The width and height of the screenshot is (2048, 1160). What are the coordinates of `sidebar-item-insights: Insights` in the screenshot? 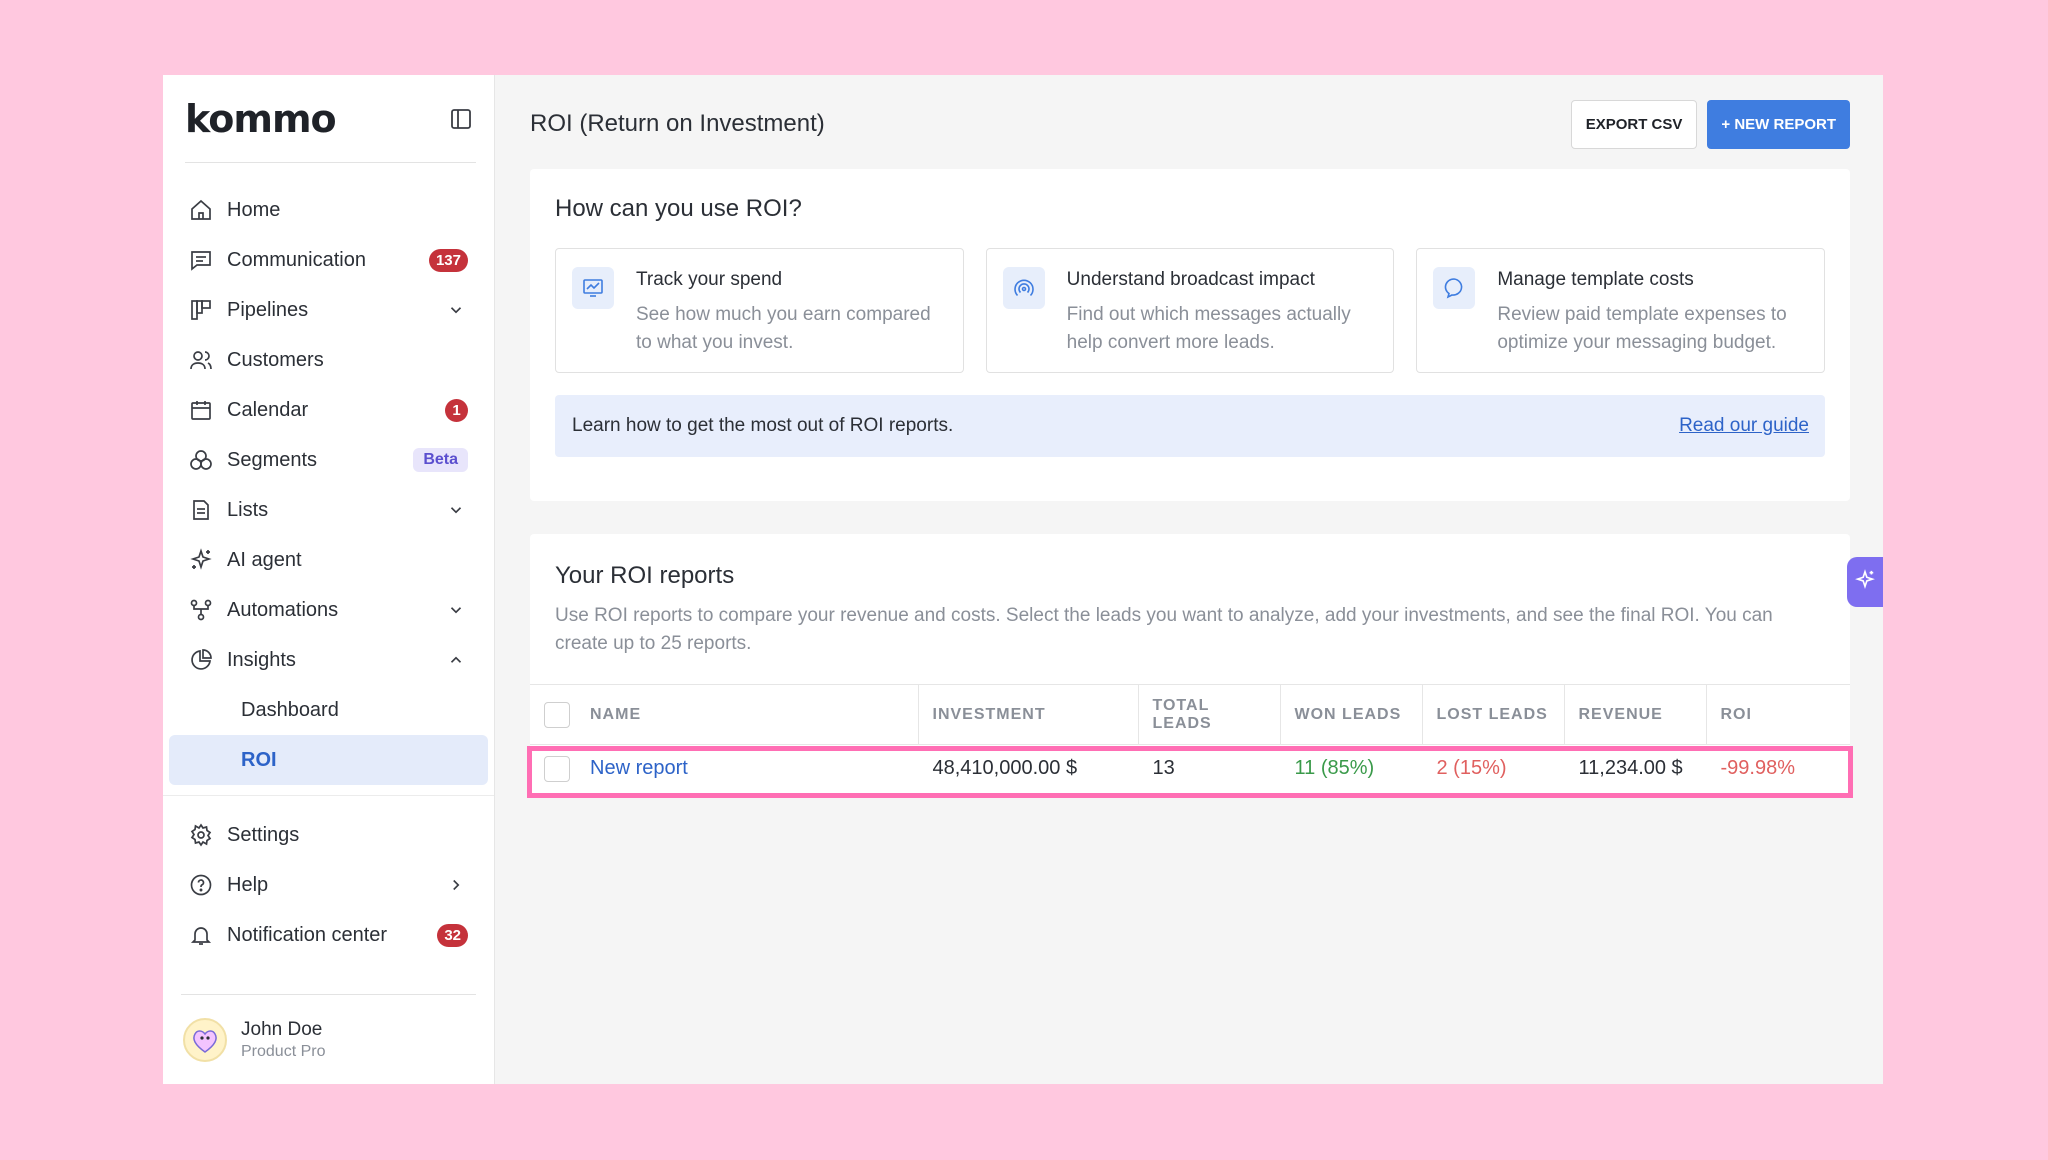 It's located at (328, 660).